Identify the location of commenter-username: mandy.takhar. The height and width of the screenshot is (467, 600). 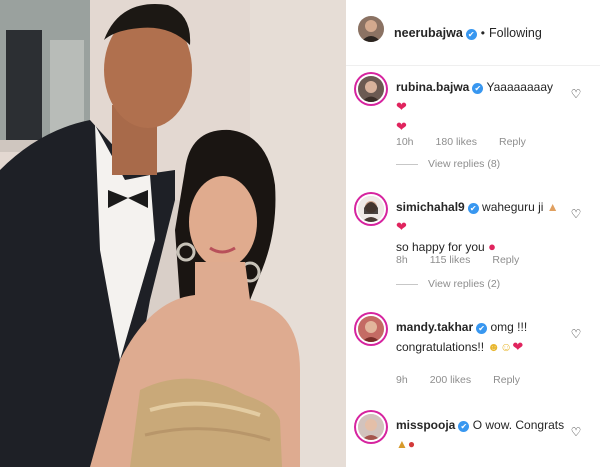
(434, 327).